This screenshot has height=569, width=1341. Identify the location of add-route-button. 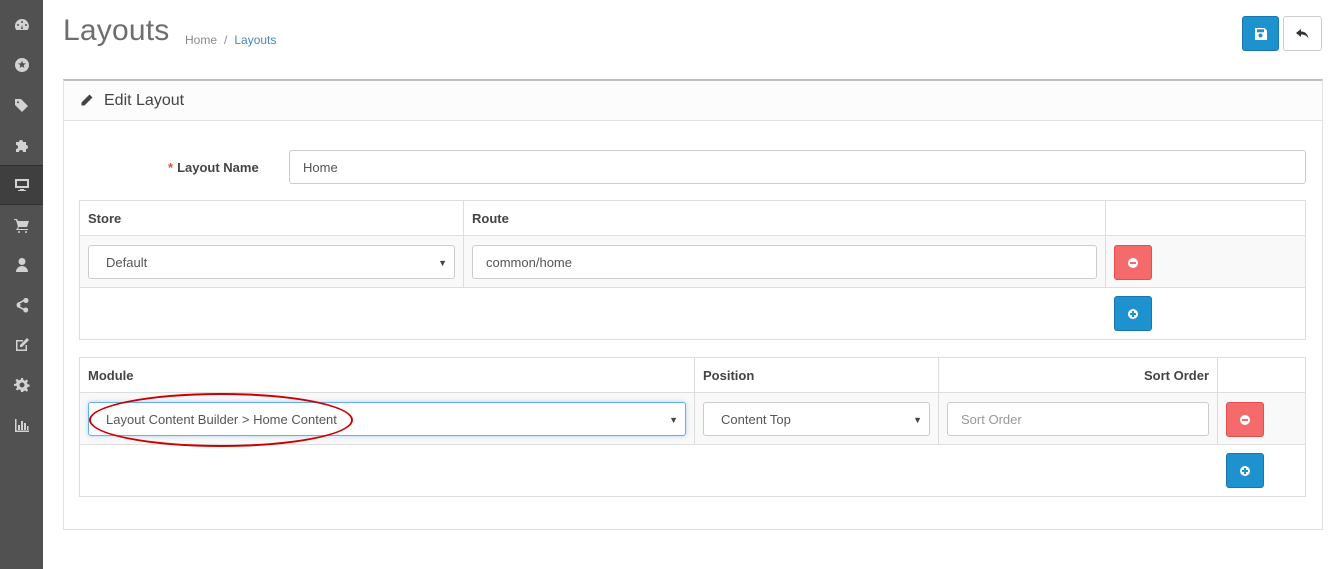
(1133, 313).